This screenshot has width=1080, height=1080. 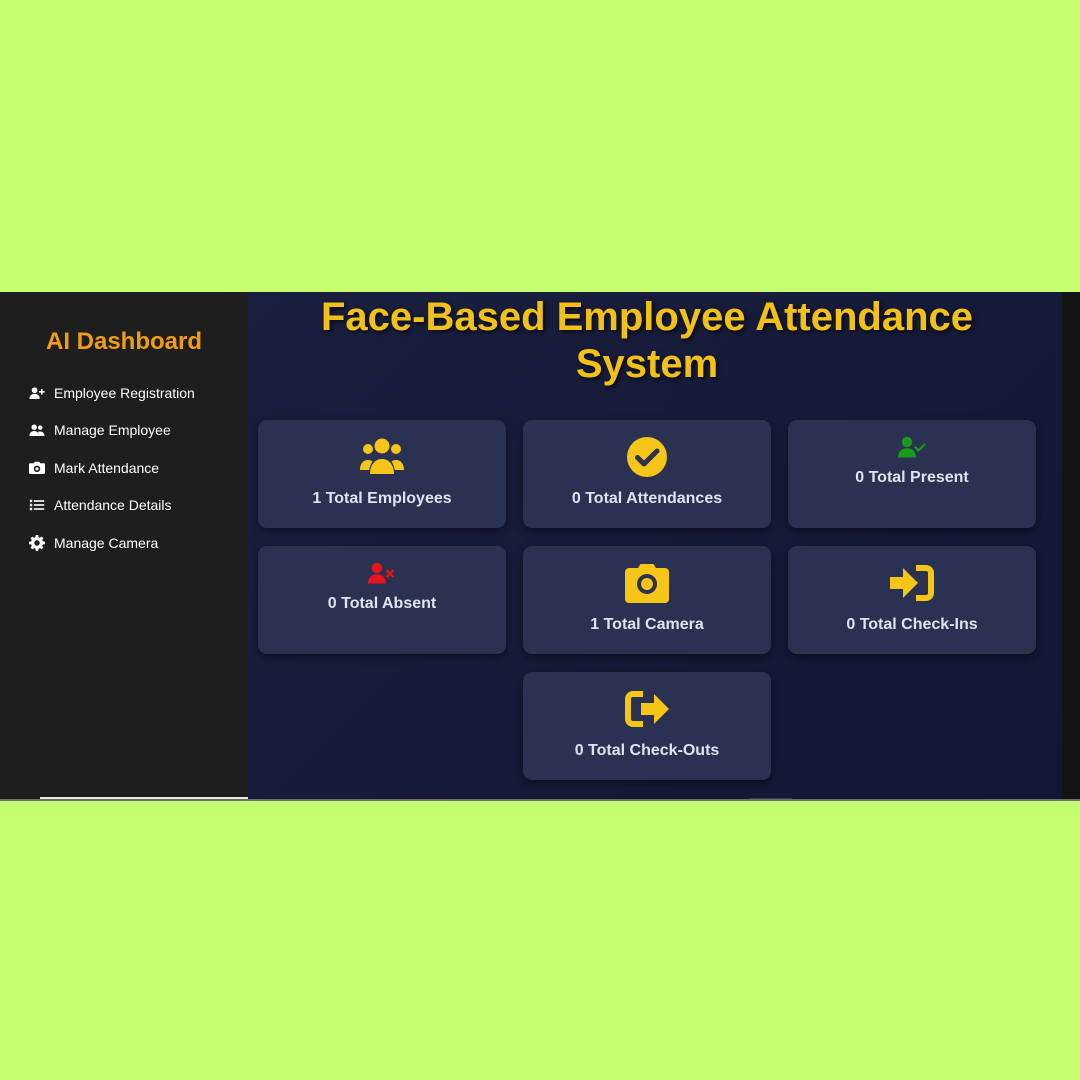 I want to click on stat-card-label: 0 Total Check-Outs, so click(x=647, y=750).